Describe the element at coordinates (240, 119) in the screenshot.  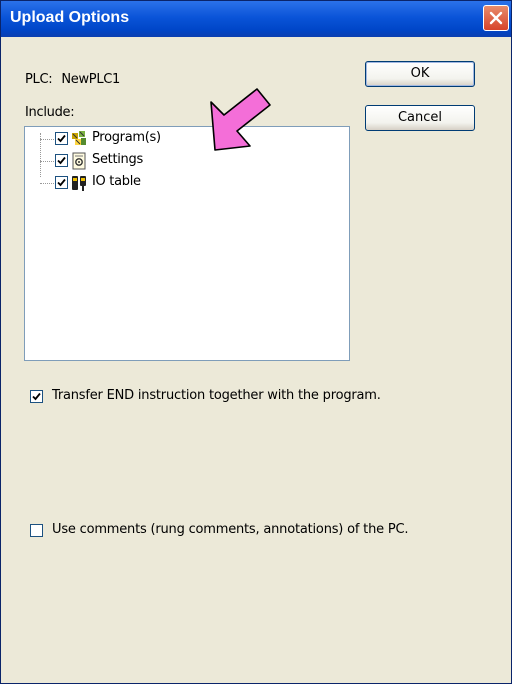
I see `pink-arrow-icon` at that location.